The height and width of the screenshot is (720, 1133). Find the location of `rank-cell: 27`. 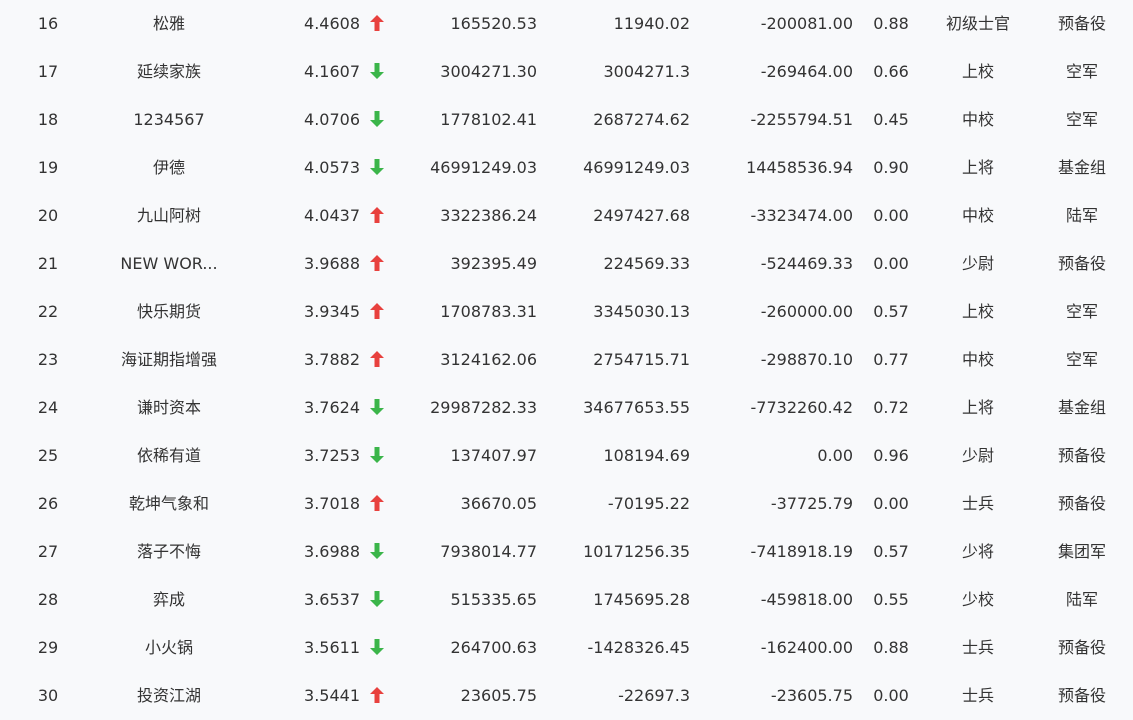

rank-cell: 27 is located at coordinates (48, 551).